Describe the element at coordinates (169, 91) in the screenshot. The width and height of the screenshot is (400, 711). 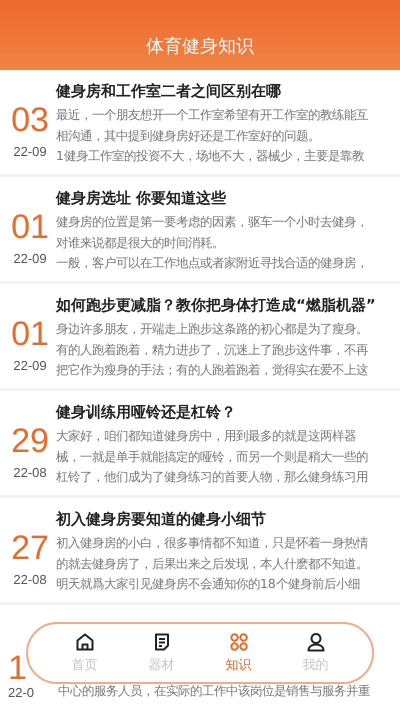
I see `article-title: 健身房和工作室二者之间区别在哪` at that location.